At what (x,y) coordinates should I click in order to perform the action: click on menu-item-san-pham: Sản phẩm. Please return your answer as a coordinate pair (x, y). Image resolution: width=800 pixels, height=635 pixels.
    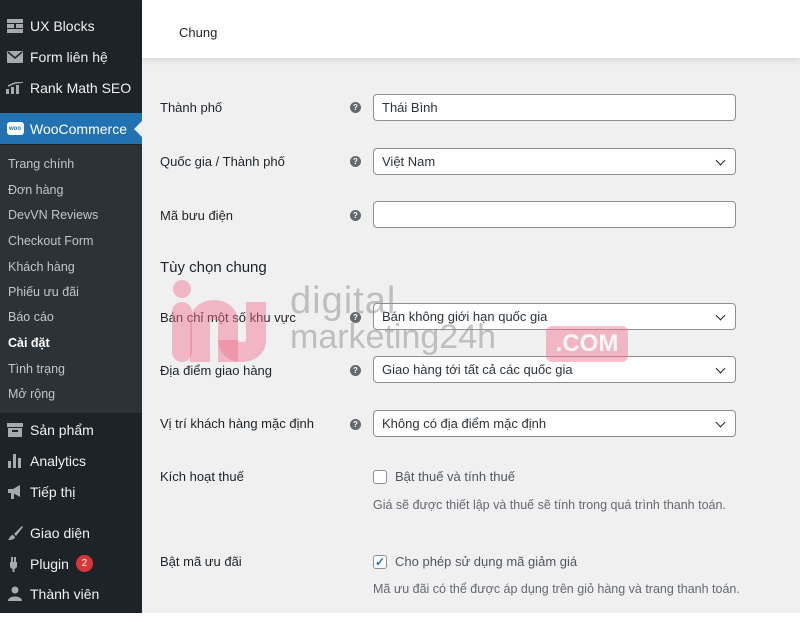
    Looking at the image, I should click on (71, 429).